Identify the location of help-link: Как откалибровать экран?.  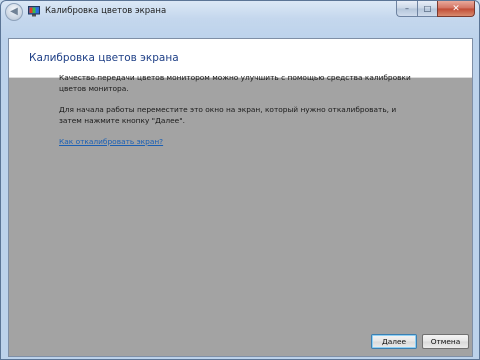
(111, 141).